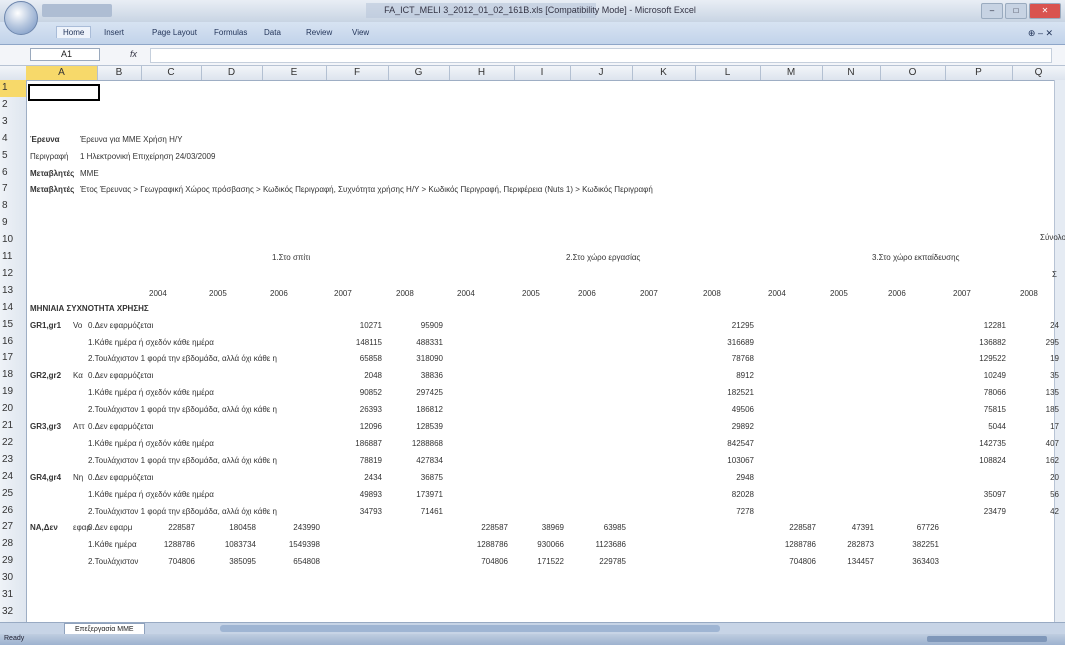 The height and width of the screenshot is (645, 1065). I want to click on data-cell: 63985, so click(603, 527).